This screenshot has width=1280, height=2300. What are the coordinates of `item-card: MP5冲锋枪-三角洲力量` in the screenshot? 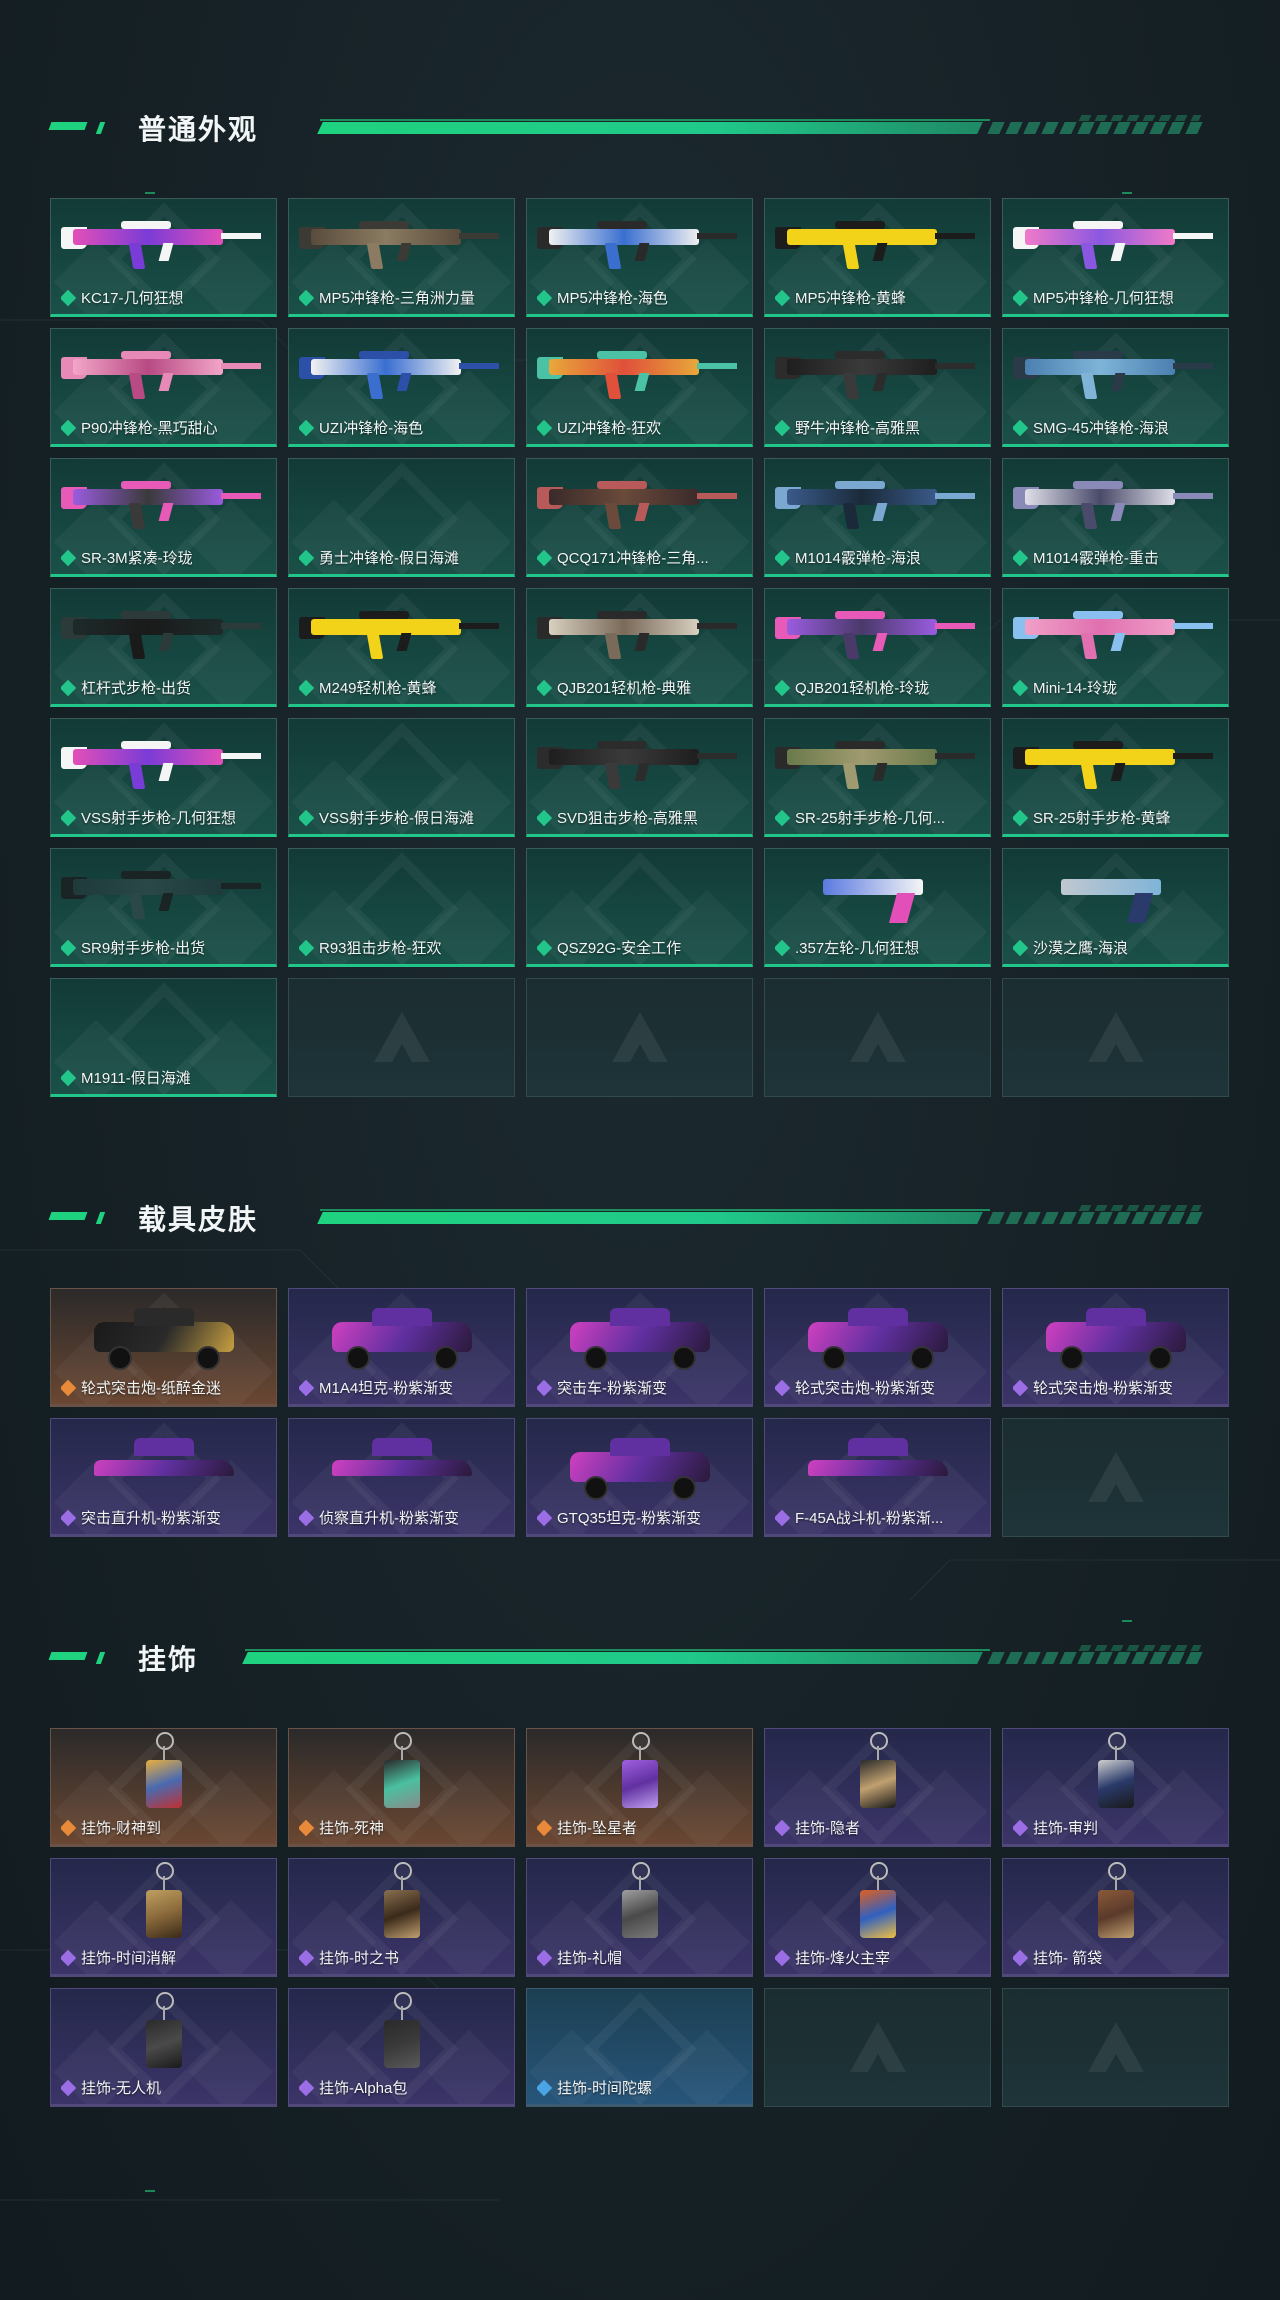 It's located at (401, 257).